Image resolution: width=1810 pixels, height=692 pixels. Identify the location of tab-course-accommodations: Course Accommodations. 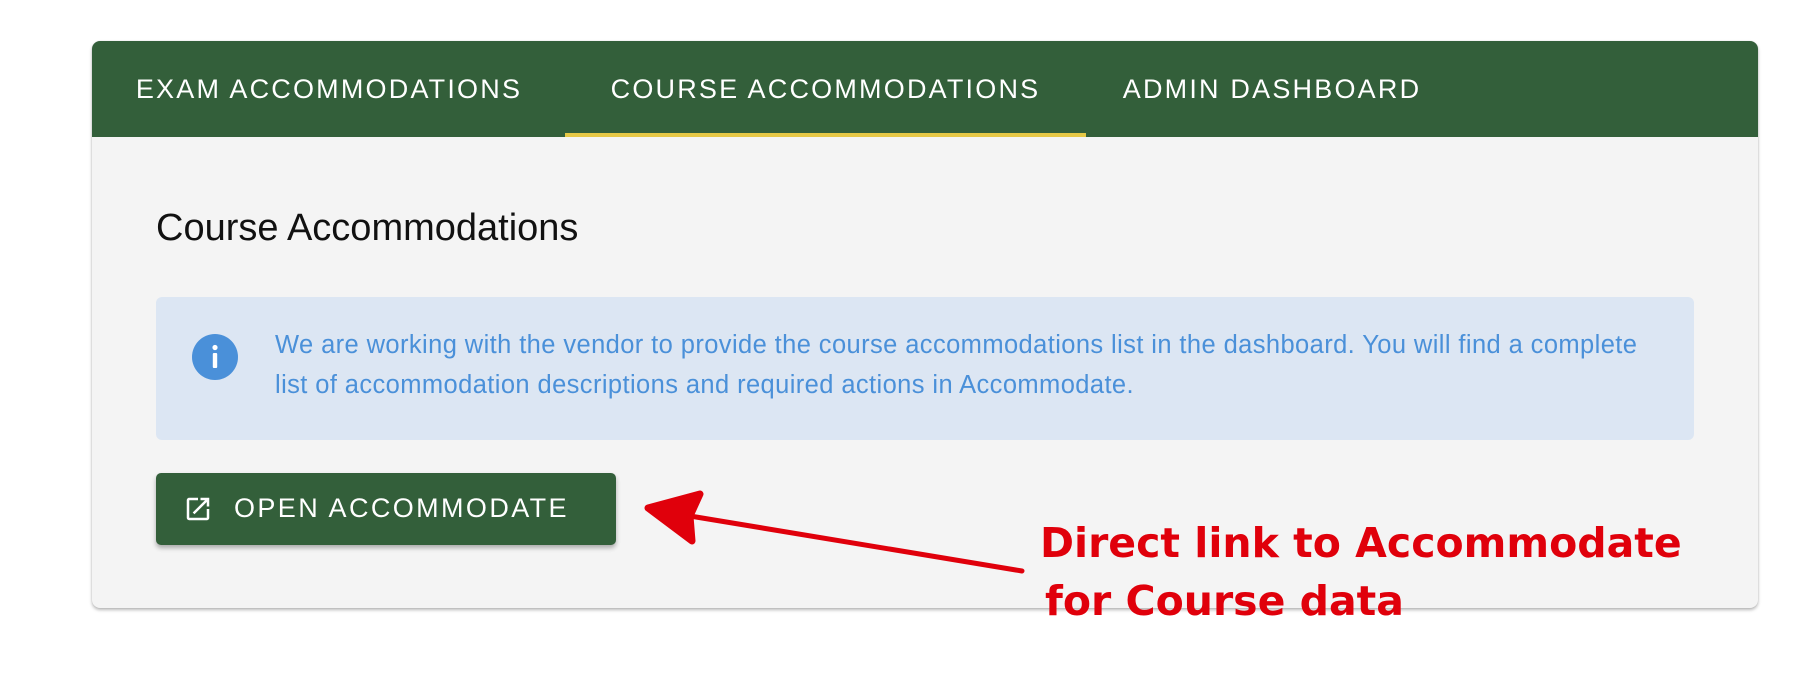
(825, 89).